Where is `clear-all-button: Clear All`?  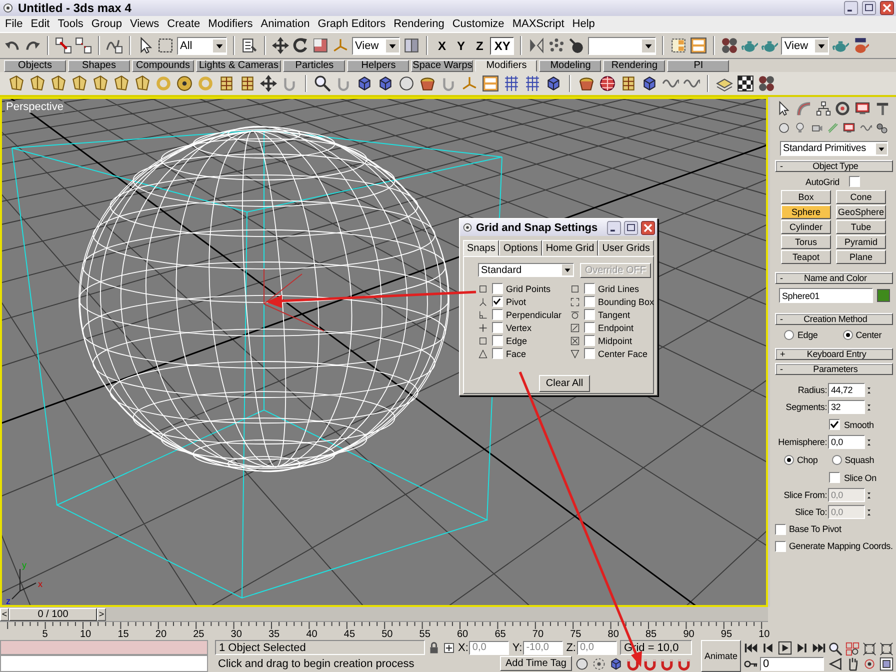 clear-all-button: Clear All is located at coordinates (564, 383).